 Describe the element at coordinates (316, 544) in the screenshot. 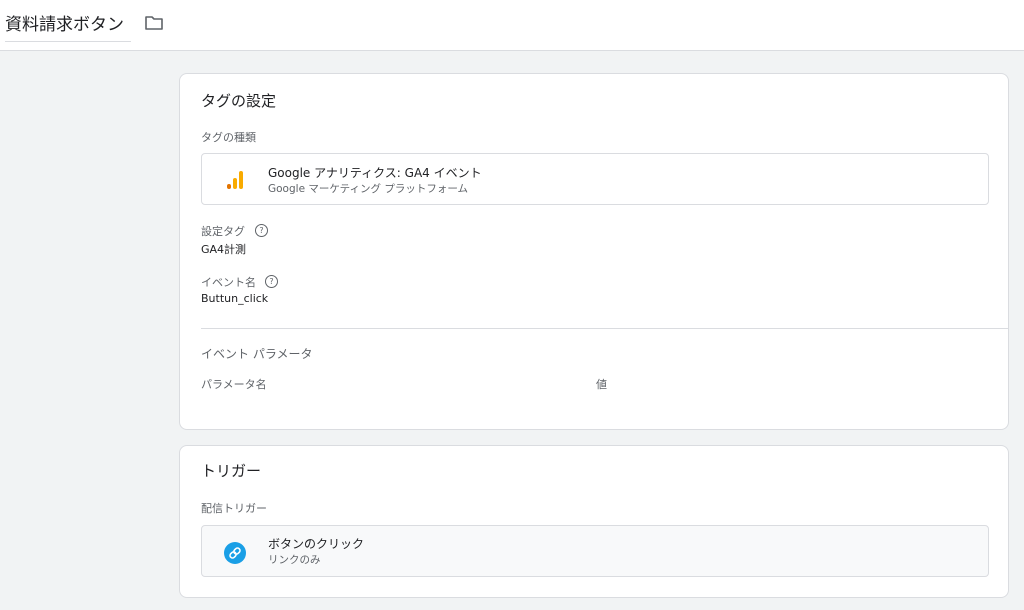

I see `trigger-name: ボタンのクリック` at that location.